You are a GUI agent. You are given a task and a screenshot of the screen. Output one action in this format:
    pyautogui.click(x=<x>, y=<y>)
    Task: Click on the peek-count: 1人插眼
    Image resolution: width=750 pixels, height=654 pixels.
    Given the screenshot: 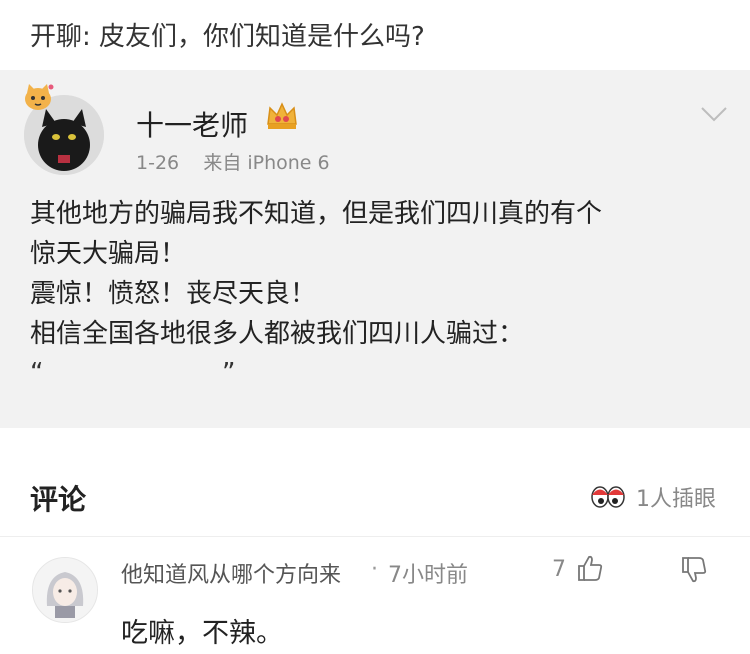 What is the action you would take?
    pyautogui.click(x=676, y=497)
    